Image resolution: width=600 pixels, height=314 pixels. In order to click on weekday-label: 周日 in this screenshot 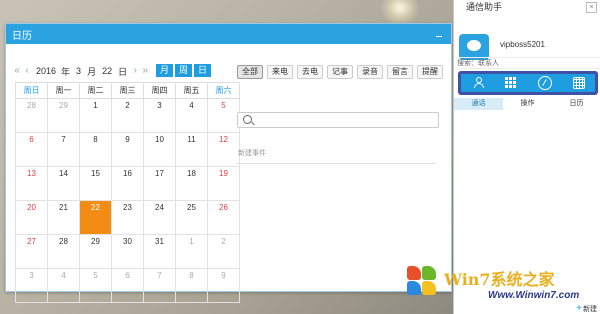, I will do `click(31, 90)`.